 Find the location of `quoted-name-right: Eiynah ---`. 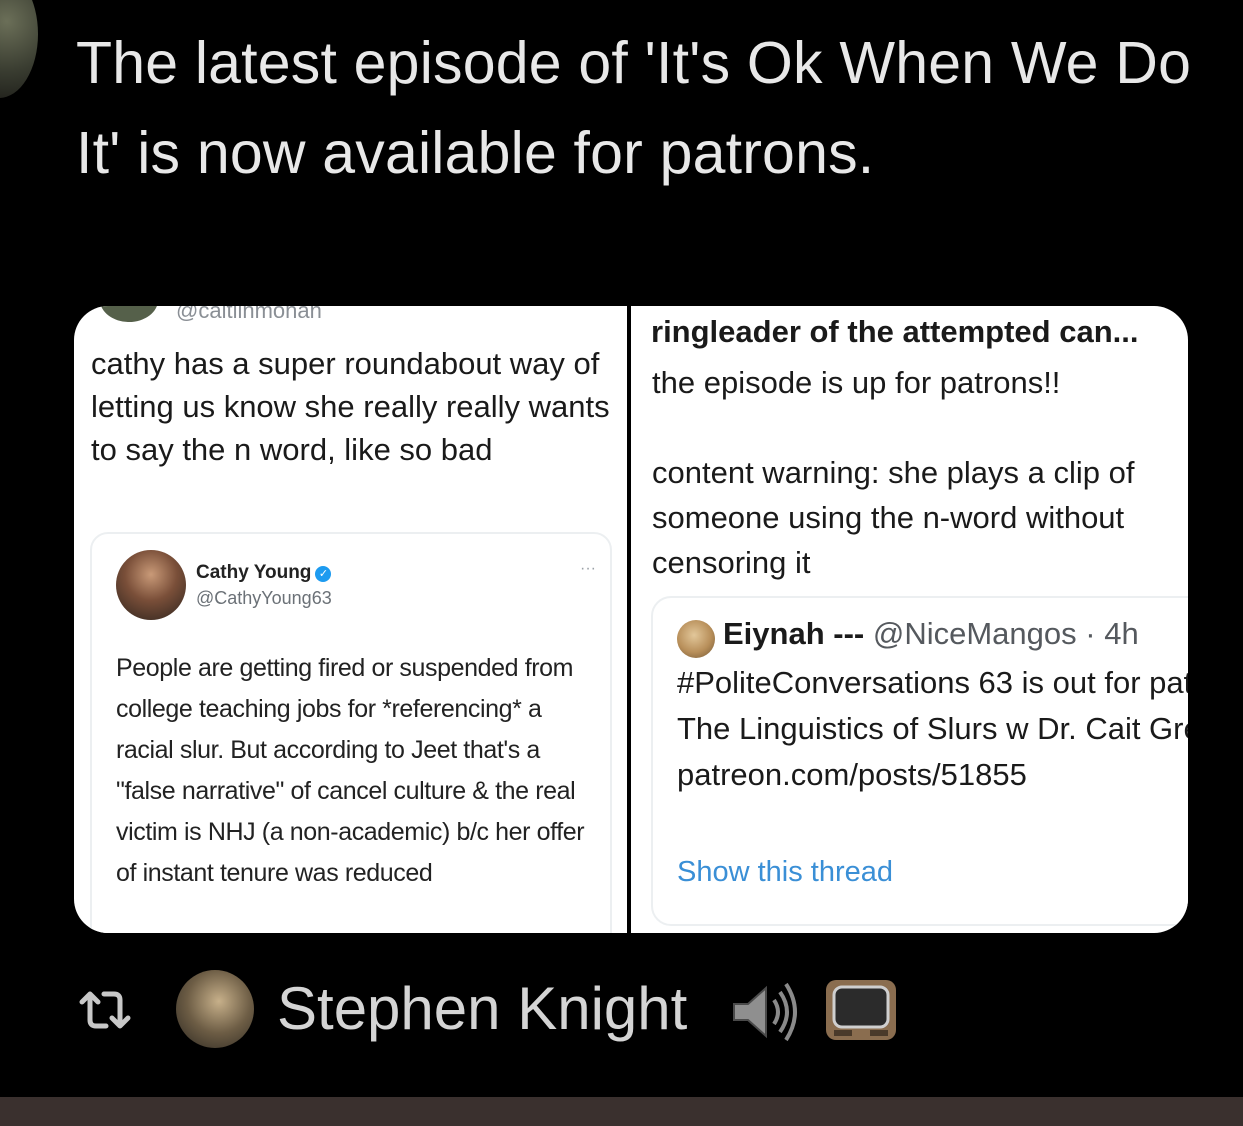

quoted-name-right: Eiynah --- is located at coordinates (794, 633).